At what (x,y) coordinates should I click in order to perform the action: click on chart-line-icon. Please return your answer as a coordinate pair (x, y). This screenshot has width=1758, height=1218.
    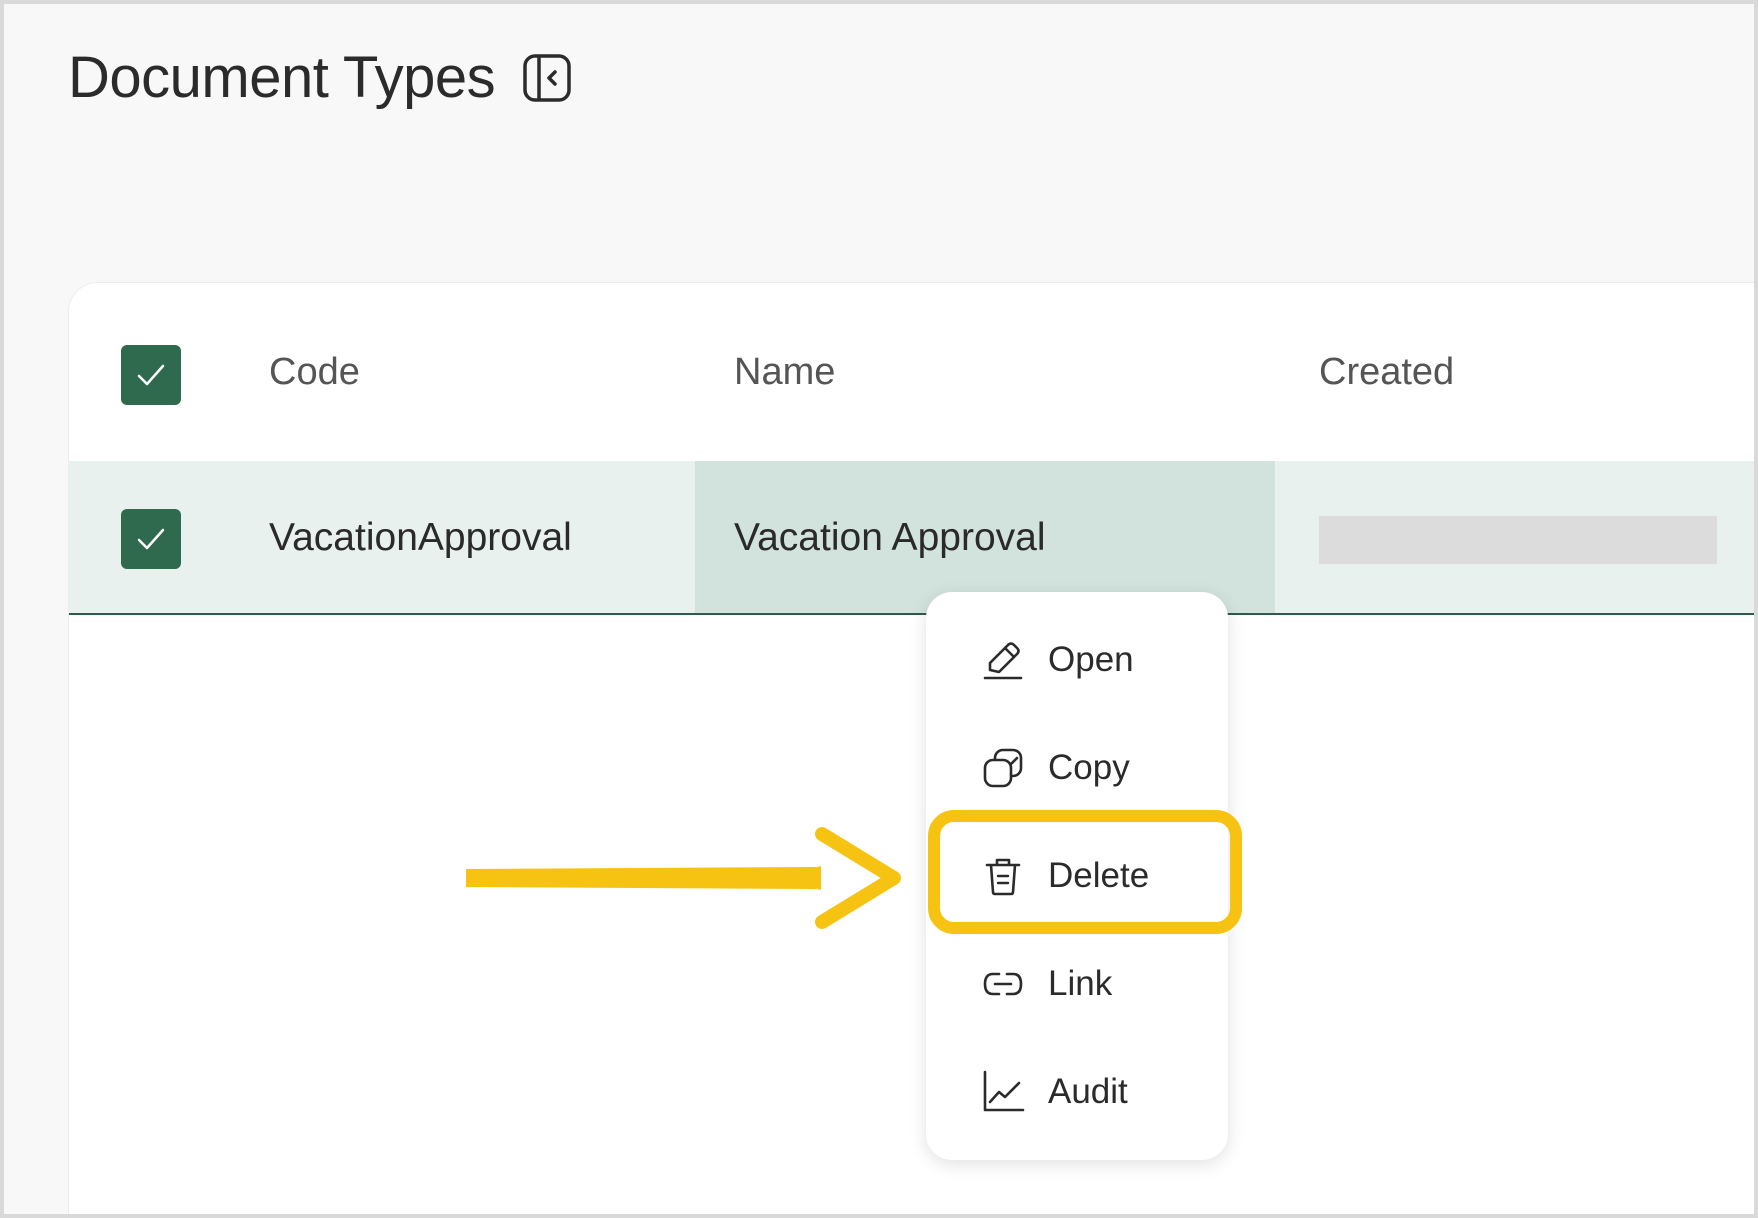
    Looking at the image, I should click on (1003, 1092).